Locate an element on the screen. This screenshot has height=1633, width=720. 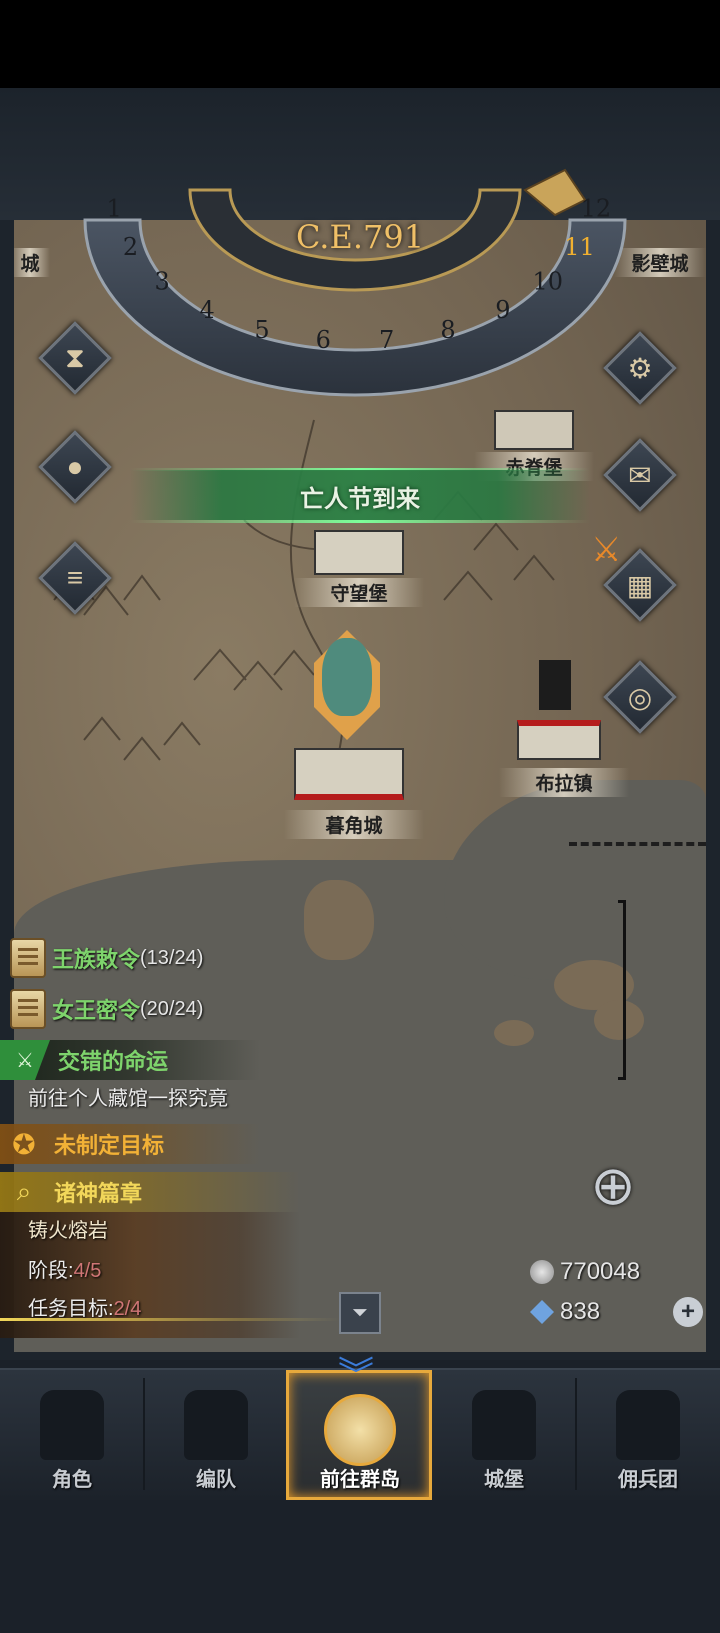
dial-month: 10 is located at coordinates (548, 282).